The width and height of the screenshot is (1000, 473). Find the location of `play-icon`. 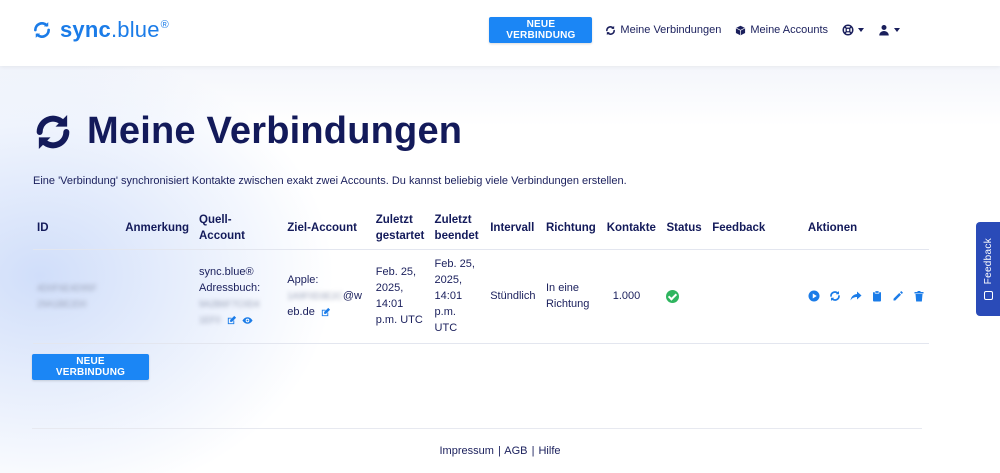

play-icon is located at coordinates (814, 296).